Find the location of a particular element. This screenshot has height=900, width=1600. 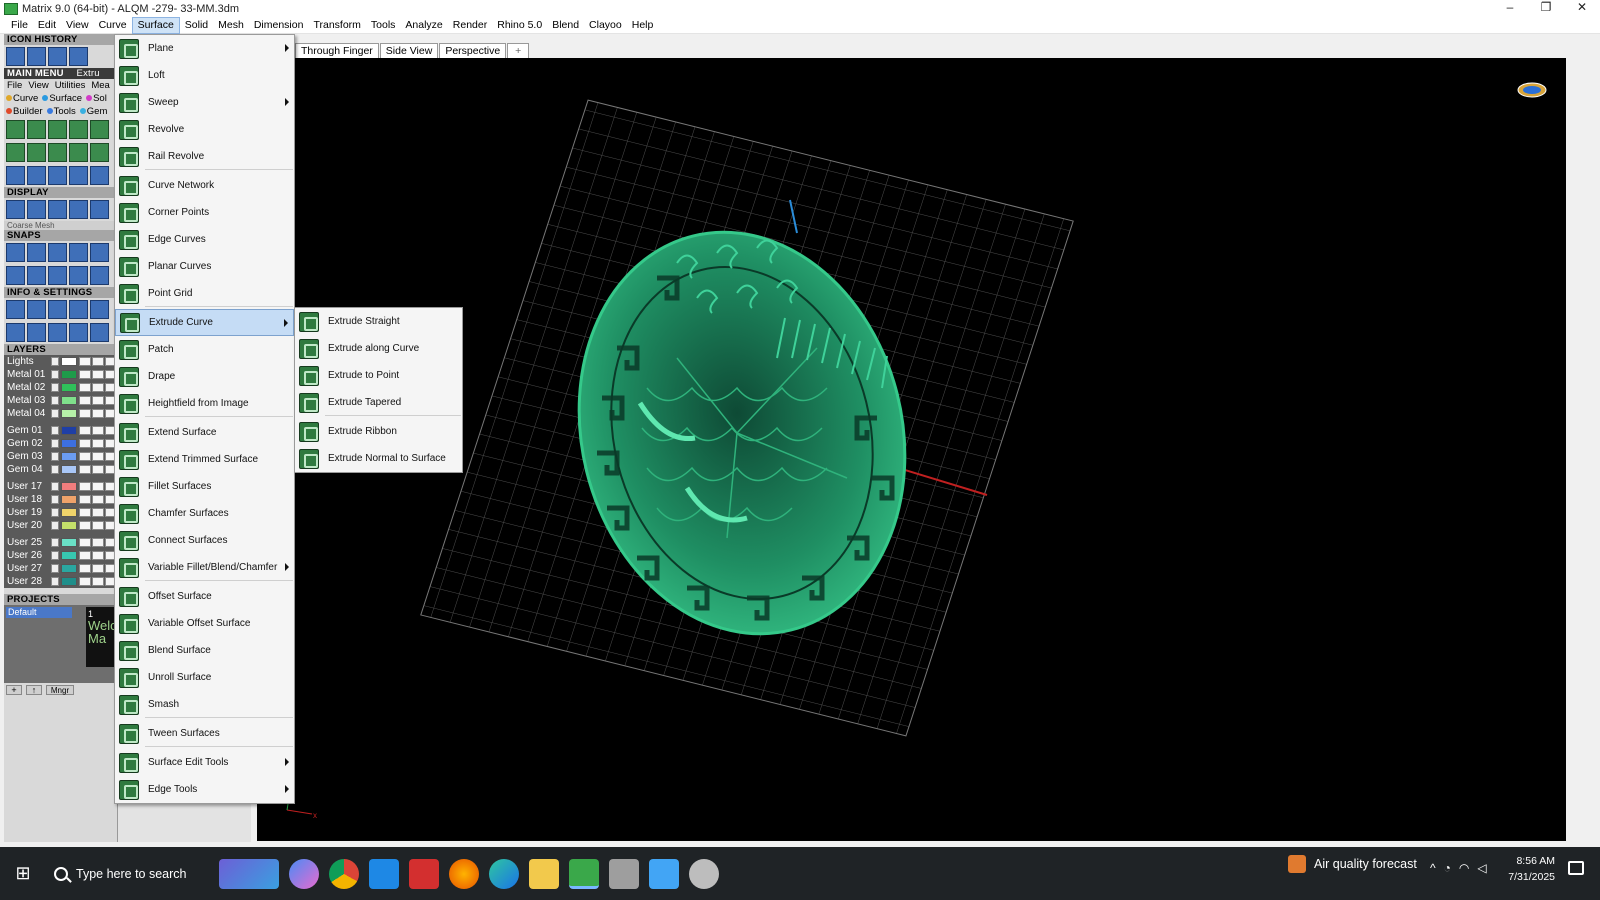

menu-item-connect-surfaces: Connect Surfaces is located at coordinates (204, 540).